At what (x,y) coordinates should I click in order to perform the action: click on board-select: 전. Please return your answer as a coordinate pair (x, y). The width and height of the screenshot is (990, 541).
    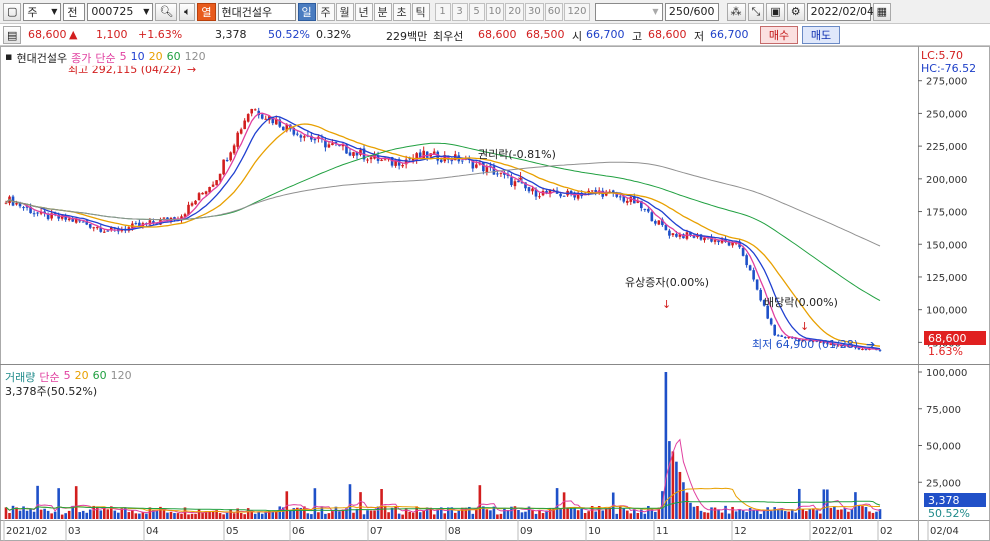
    Looking at the image, I should click on (74, 11).